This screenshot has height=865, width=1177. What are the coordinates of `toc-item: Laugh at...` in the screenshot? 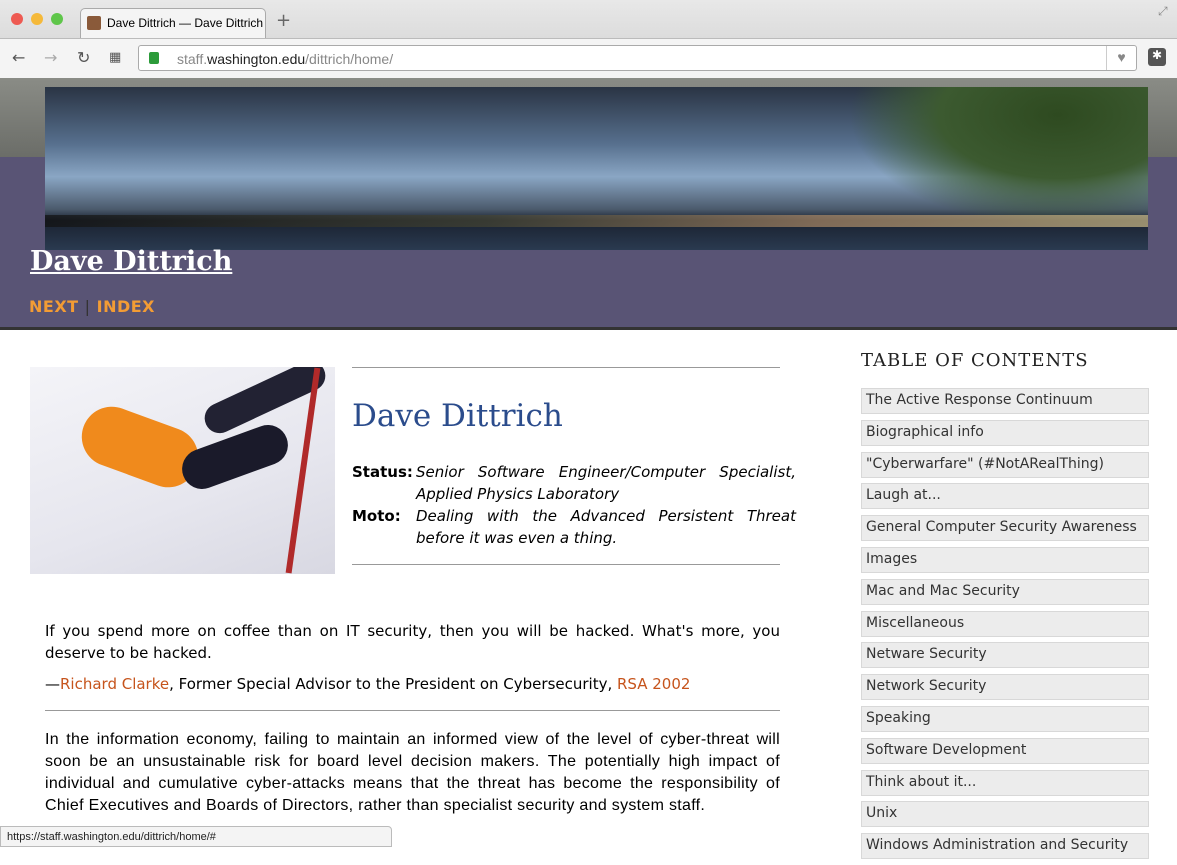 It's located at (1005, 496).